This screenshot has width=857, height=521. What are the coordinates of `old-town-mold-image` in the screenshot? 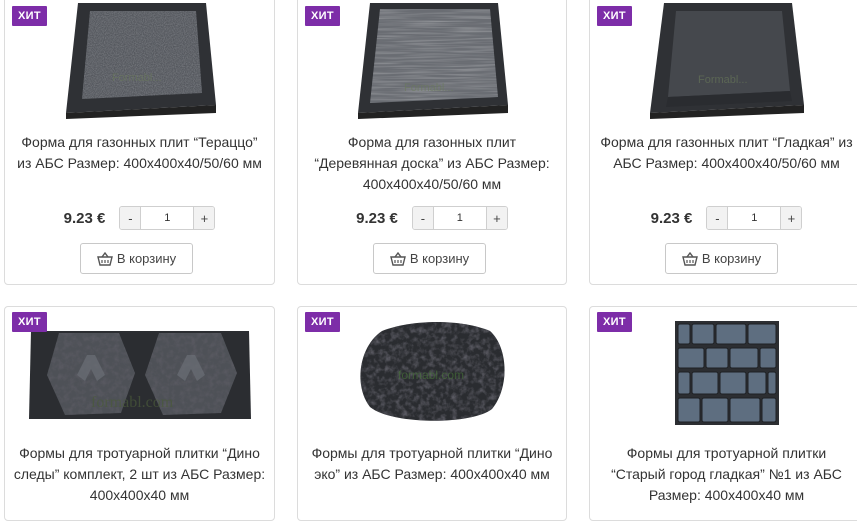 It's located at (726, 373).